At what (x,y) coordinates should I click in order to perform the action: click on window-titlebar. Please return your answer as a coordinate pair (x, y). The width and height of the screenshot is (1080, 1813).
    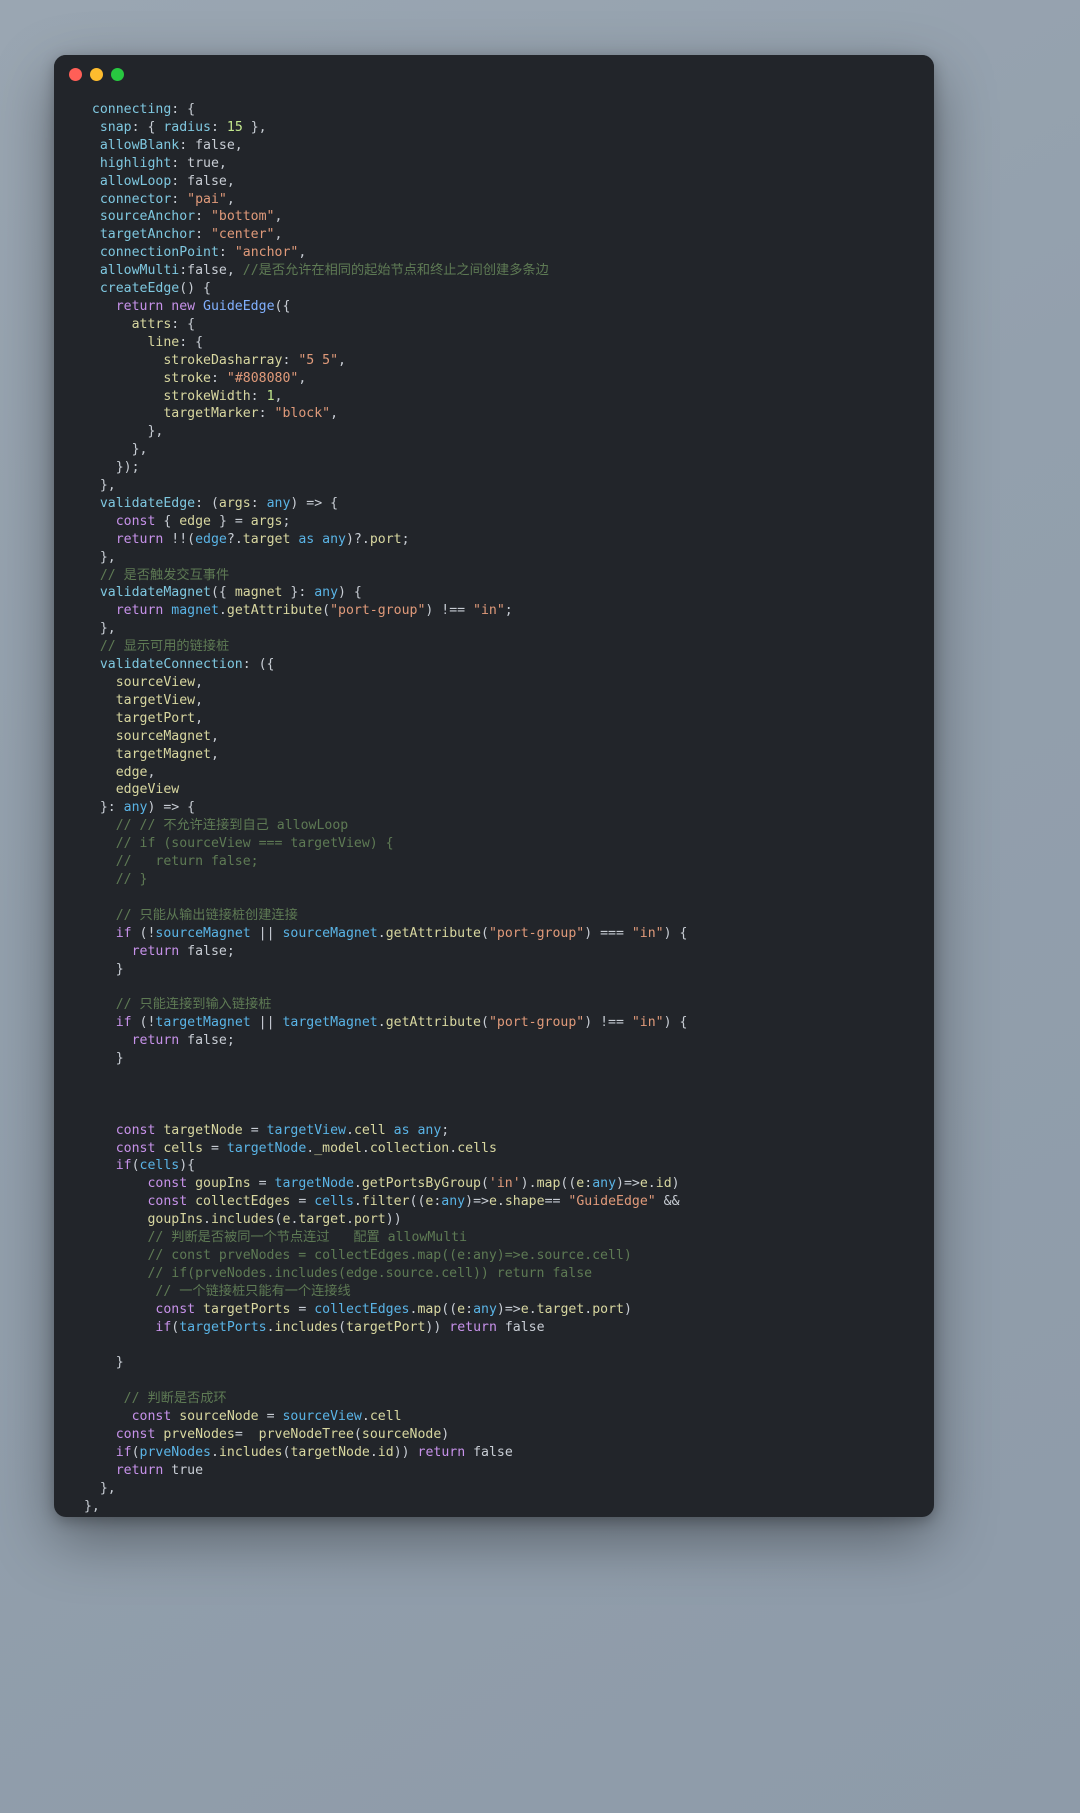
    Looking at the image, I should click on (494, 75).